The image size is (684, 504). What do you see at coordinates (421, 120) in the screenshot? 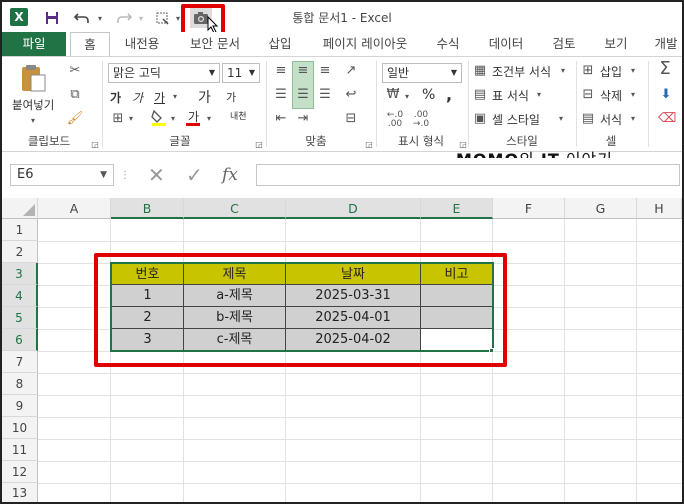
I see `decrease-decimal-icon: .00 →.0` at bounding box center [421, 120].